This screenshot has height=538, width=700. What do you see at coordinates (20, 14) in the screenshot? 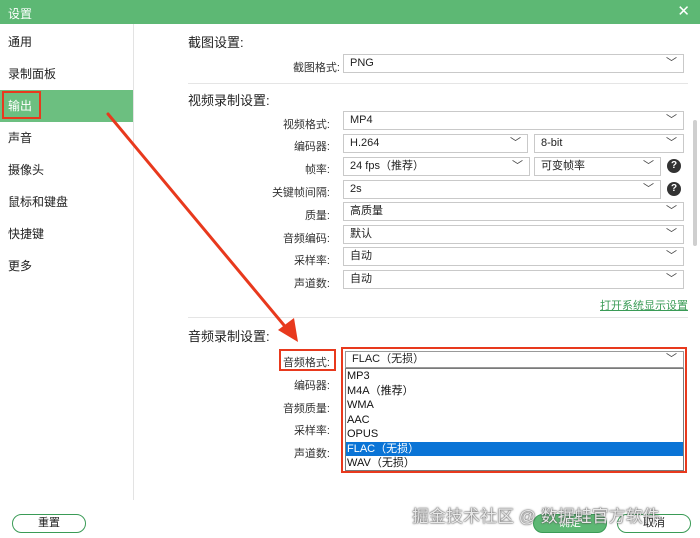
I see `window-title: 设置` at bounding box center [20, 14].